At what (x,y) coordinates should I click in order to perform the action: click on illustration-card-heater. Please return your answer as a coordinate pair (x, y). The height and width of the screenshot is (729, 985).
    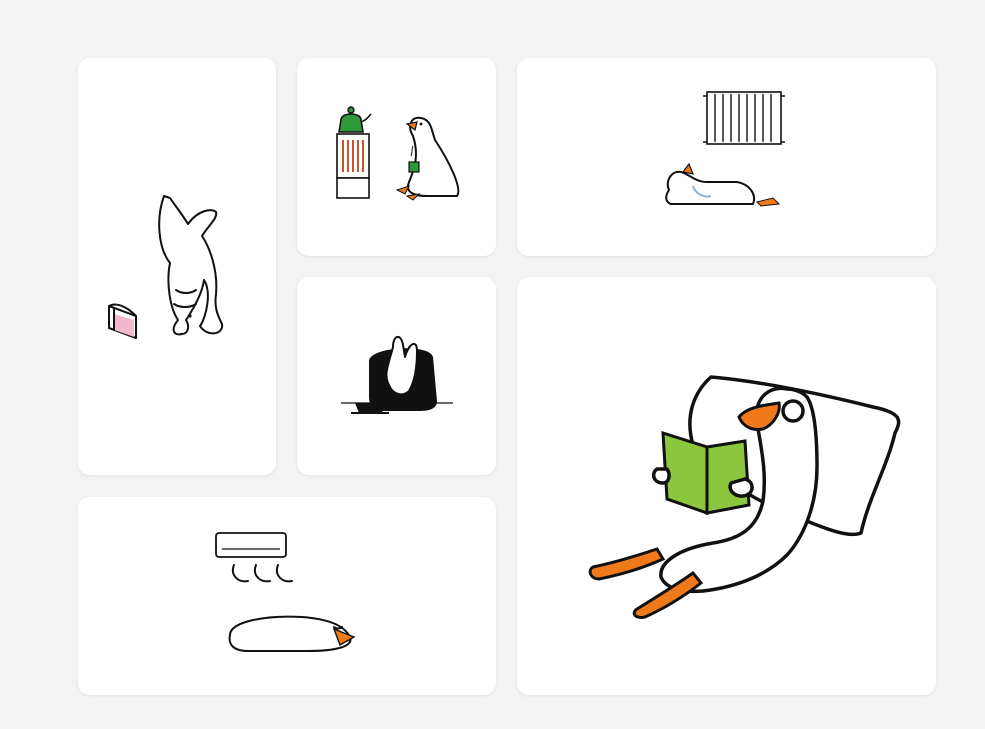
    Looking at the image, I should click on (396, 157).